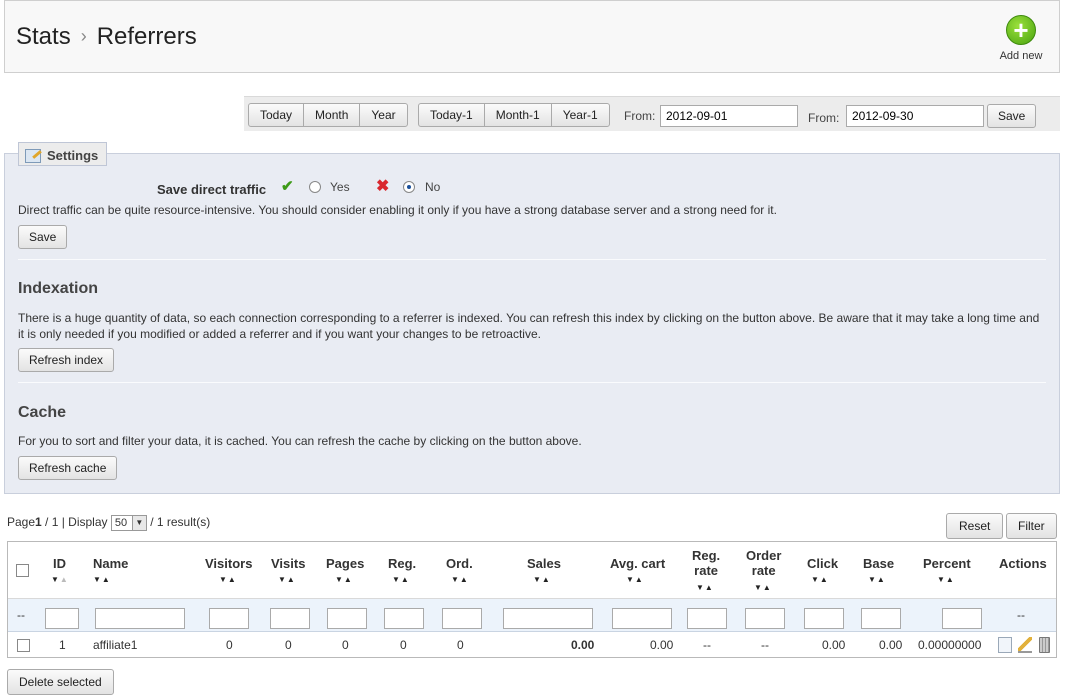 This screenshot has width=1066, height=700. Describe the element at coordinates (128, 523) in the screenshot. I see `per-page-select: 50` at that location.